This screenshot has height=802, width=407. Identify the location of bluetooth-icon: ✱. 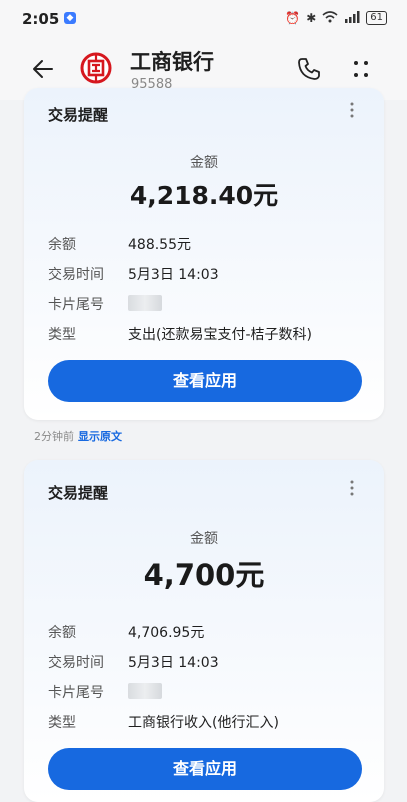
(311, 18).